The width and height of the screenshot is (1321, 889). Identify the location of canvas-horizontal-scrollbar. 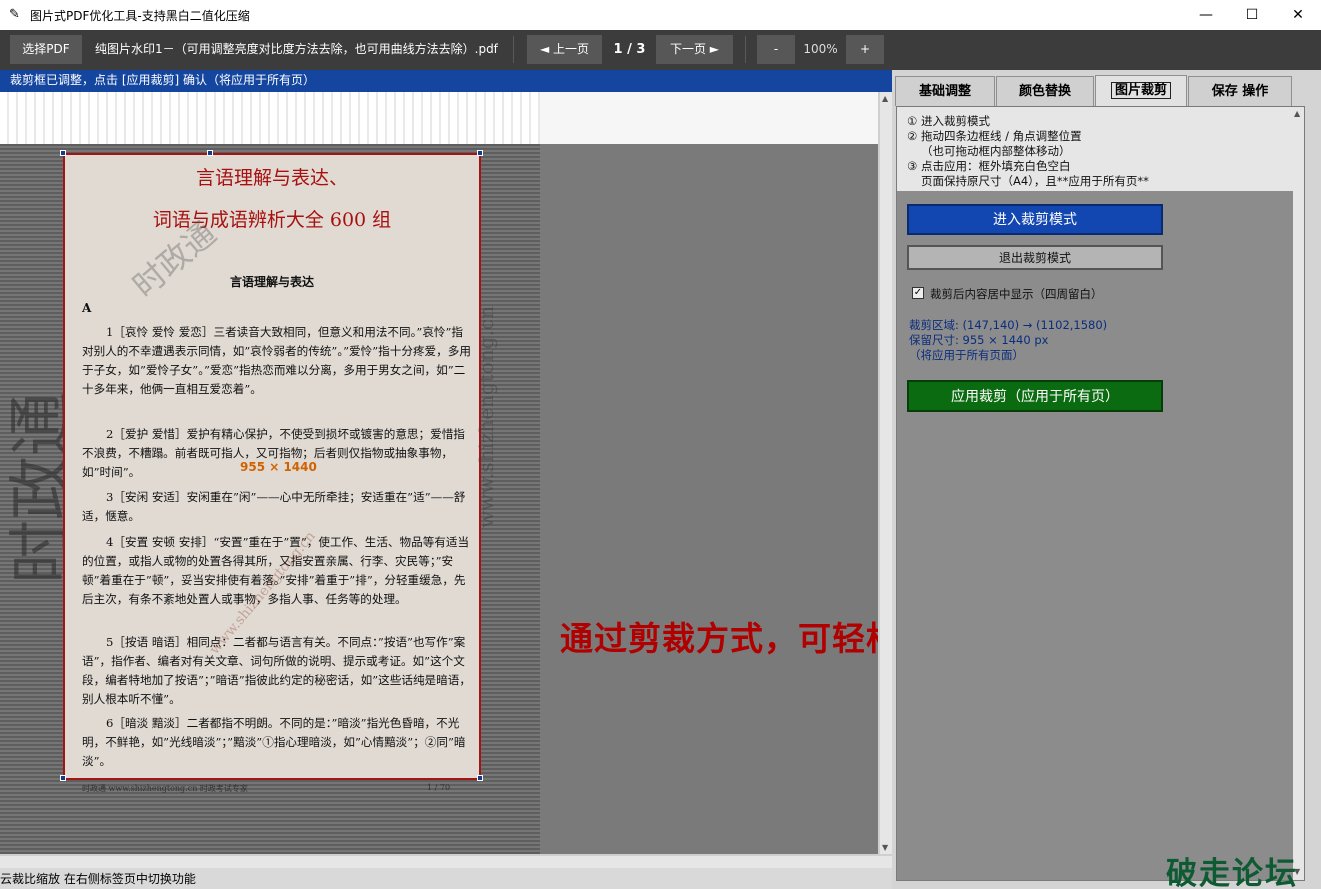
(446, 862).